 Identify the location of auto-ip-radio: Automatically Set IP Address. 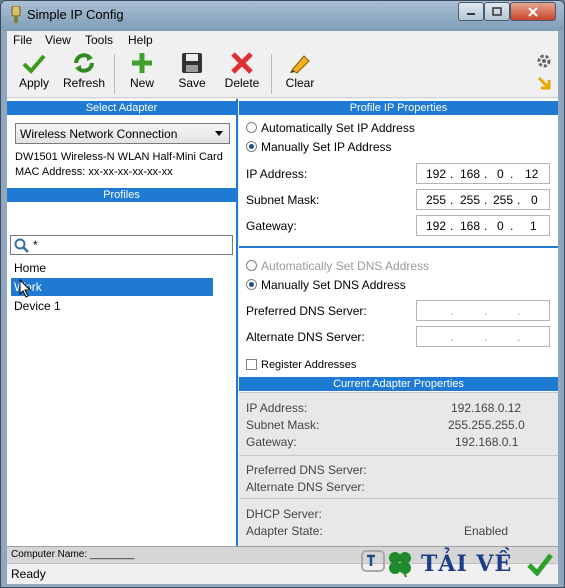
(330, 128).